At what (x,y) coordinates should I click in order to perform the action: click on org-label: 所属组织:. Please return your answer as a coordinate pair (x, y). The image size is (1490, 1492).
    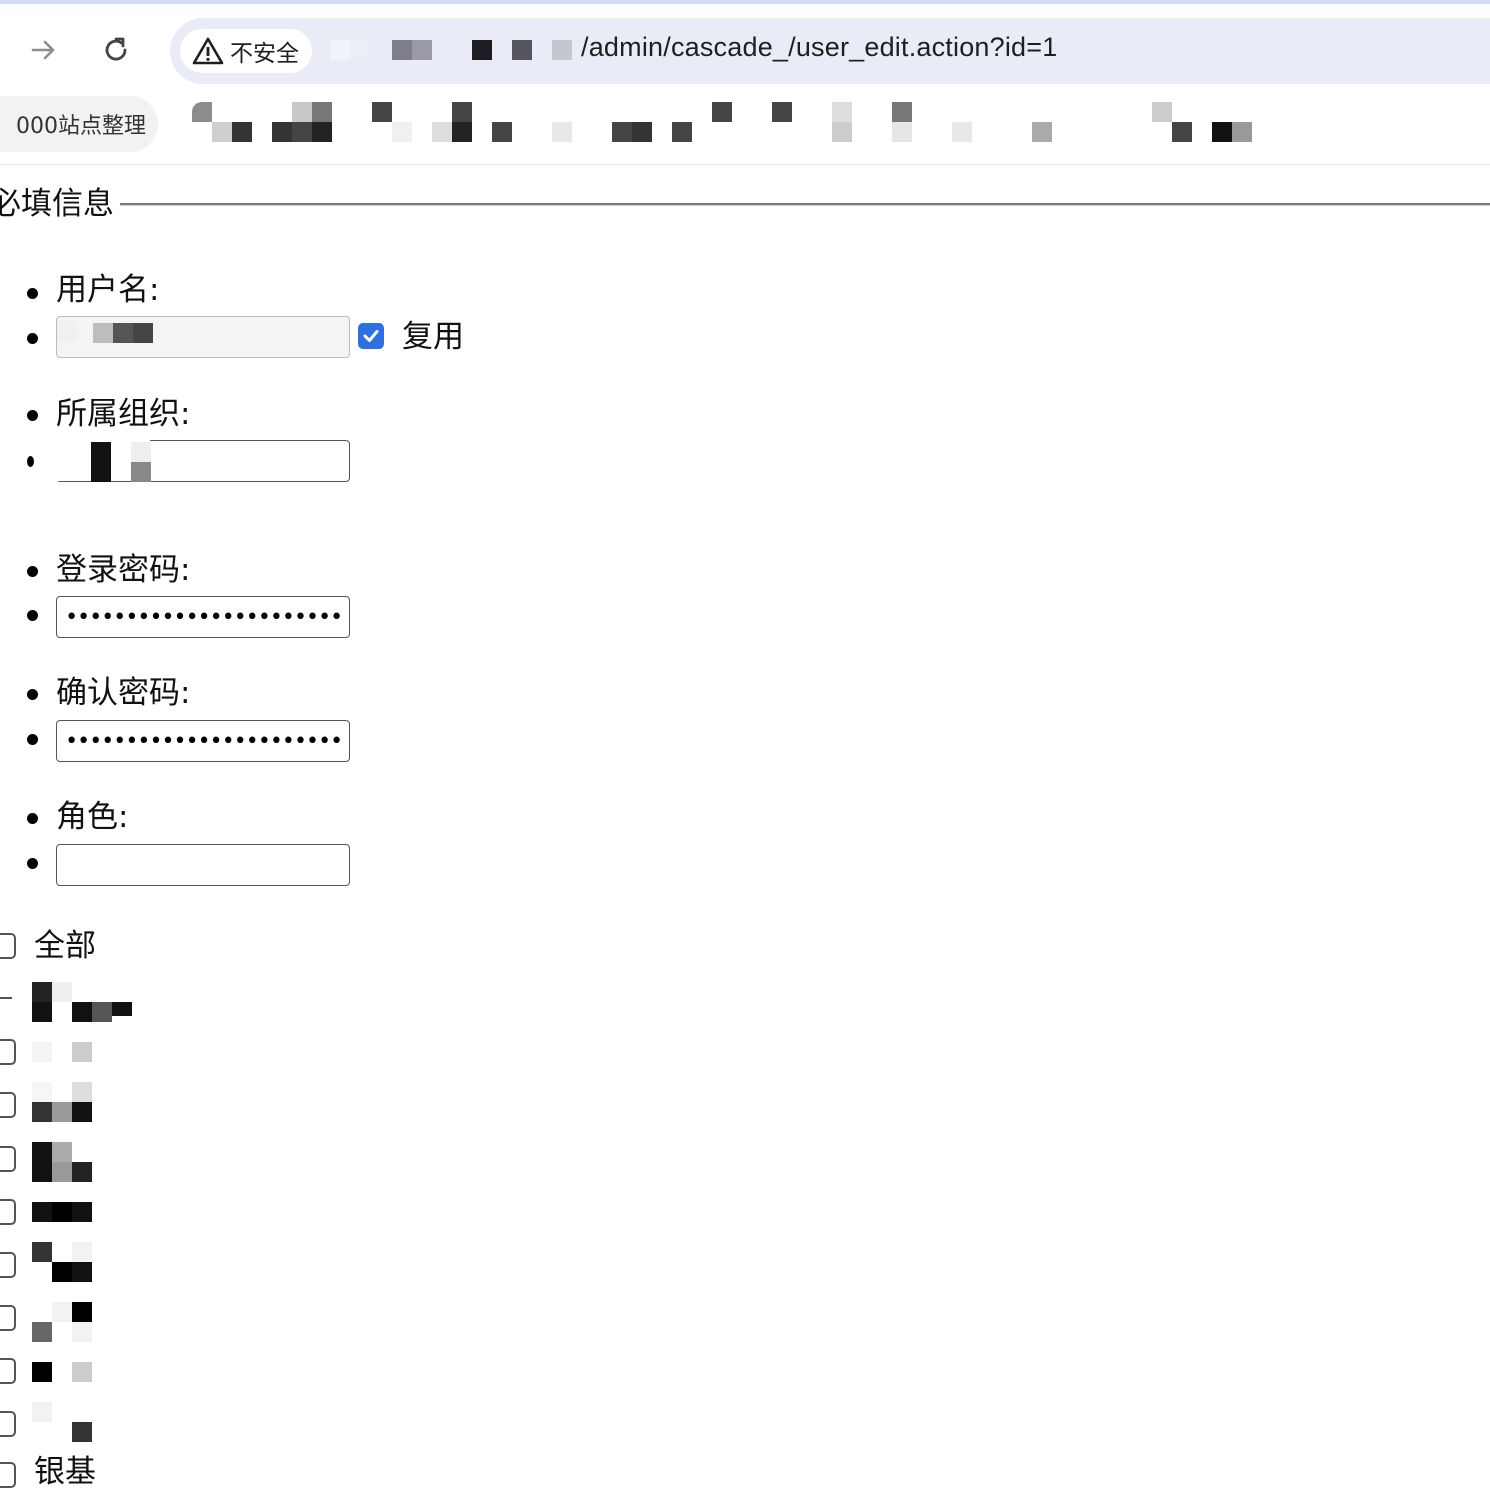
    Looking at the image, I should click on (123, 414).